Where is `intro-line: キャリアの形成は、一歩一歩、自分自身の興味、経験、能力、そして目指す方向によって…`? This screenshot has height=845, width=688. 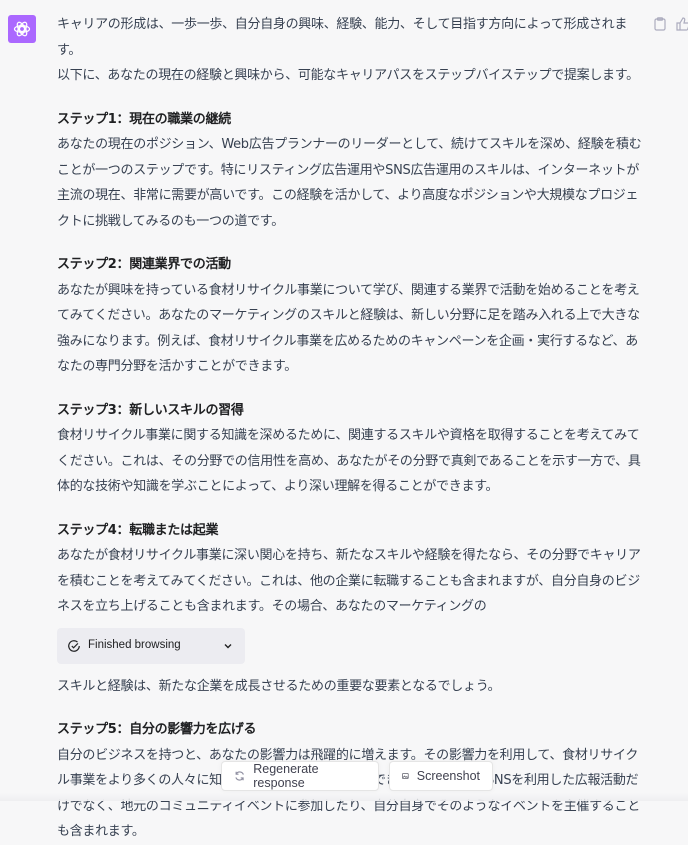 intro-line: キャリアの形成は、一歩一歩、自分自身の興味、経験、能力、そして目指す方向によって… is located at coordinates (342, 37).